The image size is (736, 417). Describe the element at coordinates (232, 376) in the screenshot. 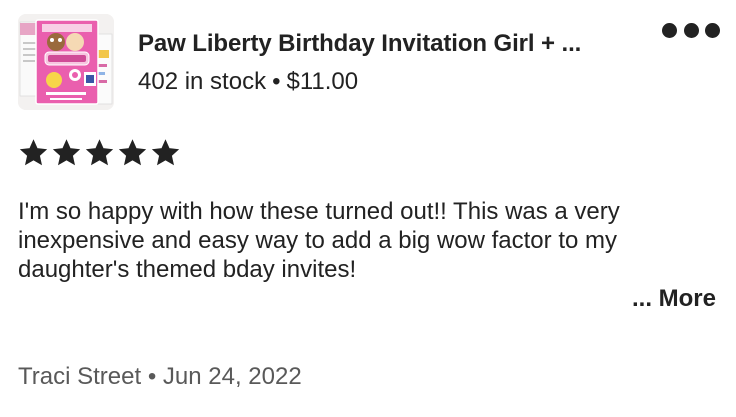

I see `review-date: Jun 24, 2022` at that location.